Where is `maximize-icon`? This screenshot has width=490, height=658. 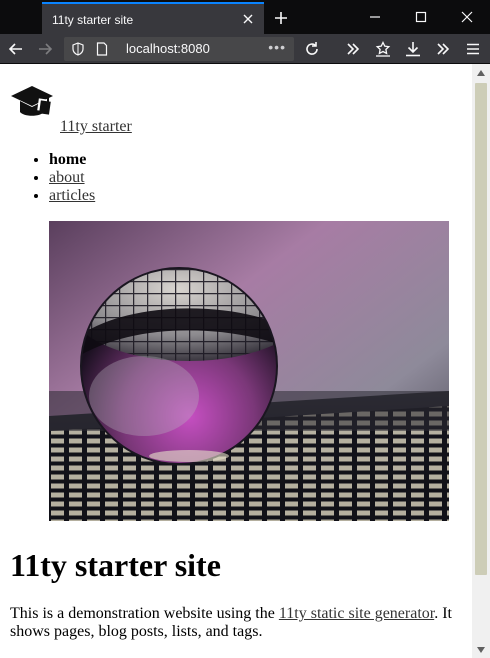
maximize-icon is located at coordinates (421, 17).